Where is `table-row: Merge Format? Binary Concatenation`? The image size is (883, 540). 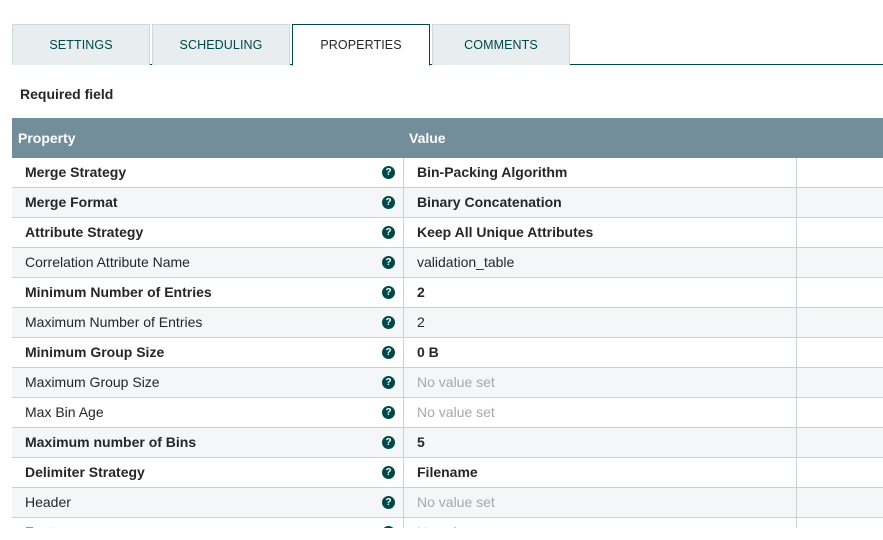 table-row: Merge Format? Binary Concatenation is located at coordinates (447, 203).